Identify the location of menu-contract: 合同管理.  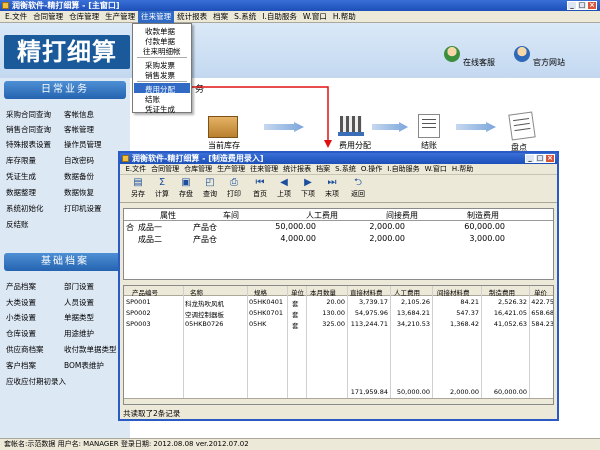
(48, 17).